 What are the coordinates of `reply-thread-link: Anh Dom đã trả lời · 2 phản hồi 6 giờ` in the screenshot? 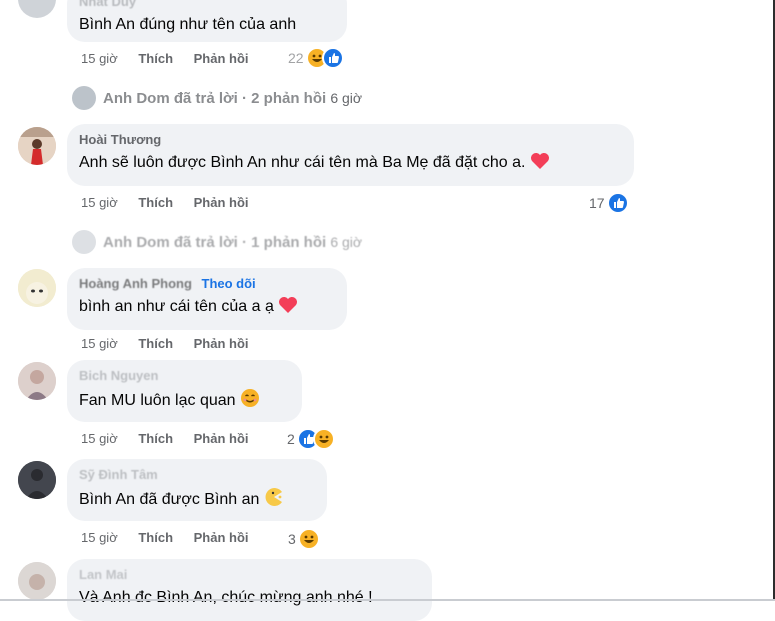 It's located at (232, 98).